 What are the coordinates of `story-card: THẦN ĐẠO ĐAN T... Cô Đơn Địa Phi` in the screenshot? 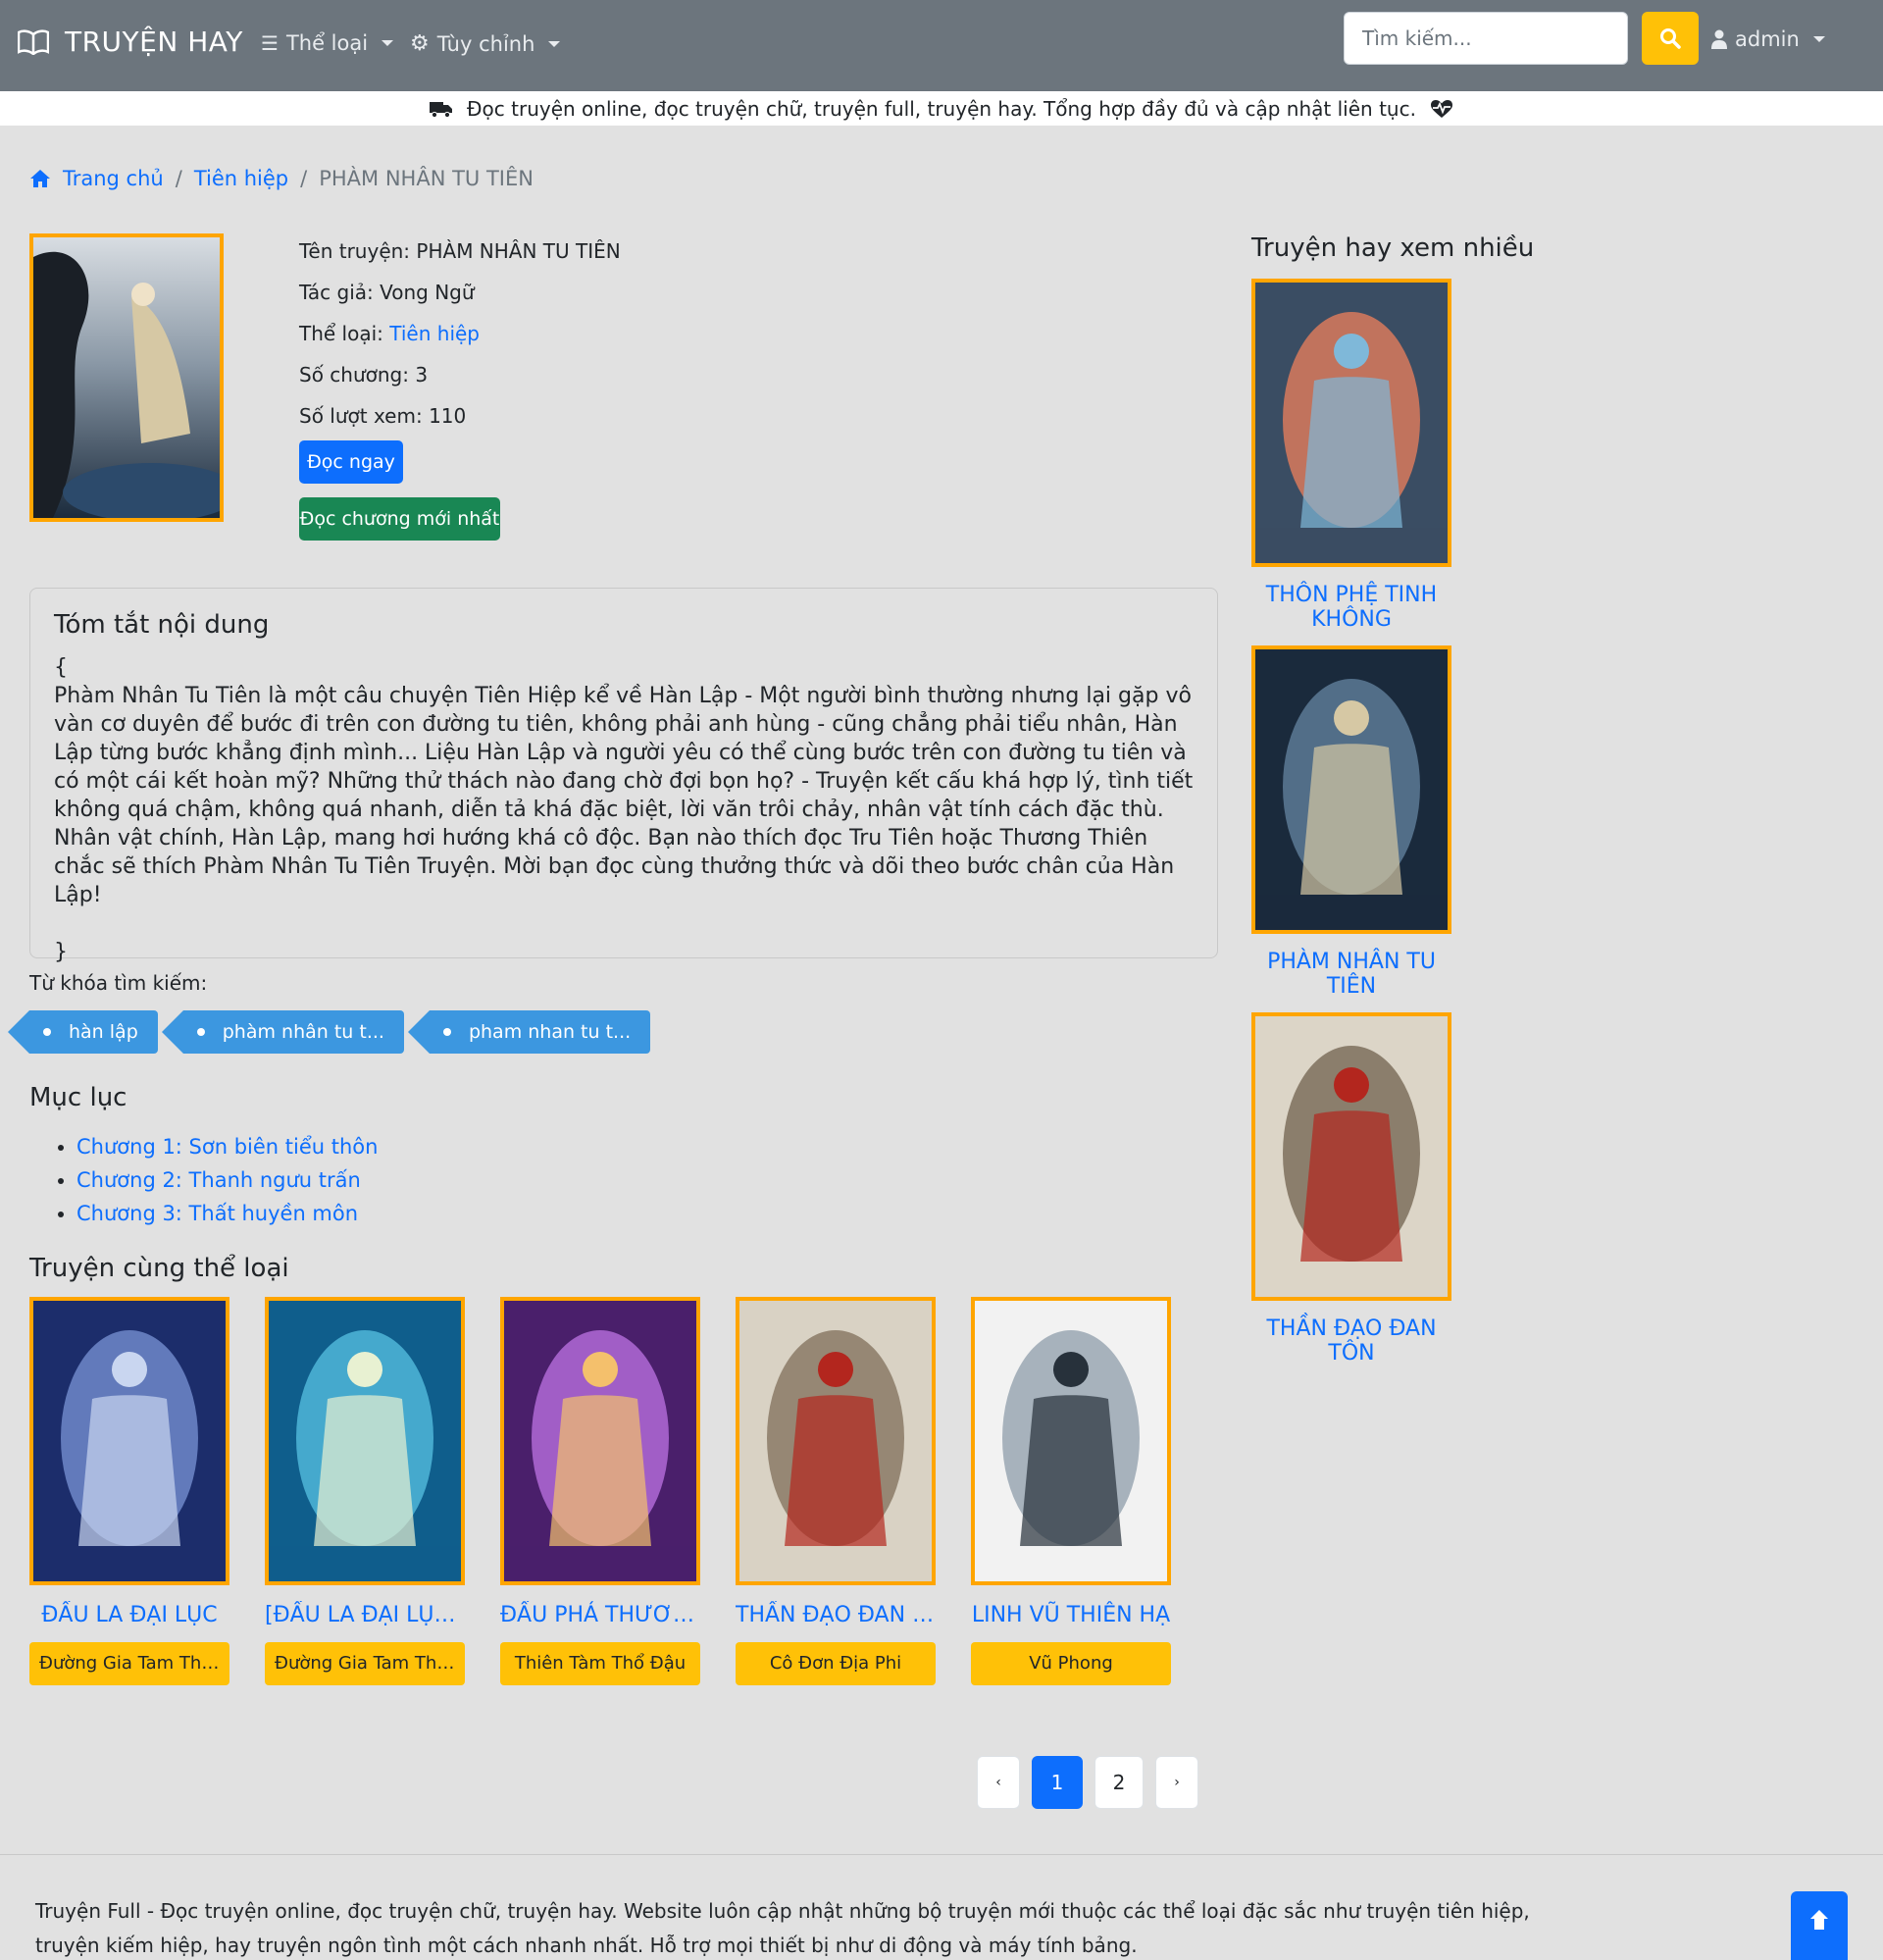 It's located at (836, 1491).